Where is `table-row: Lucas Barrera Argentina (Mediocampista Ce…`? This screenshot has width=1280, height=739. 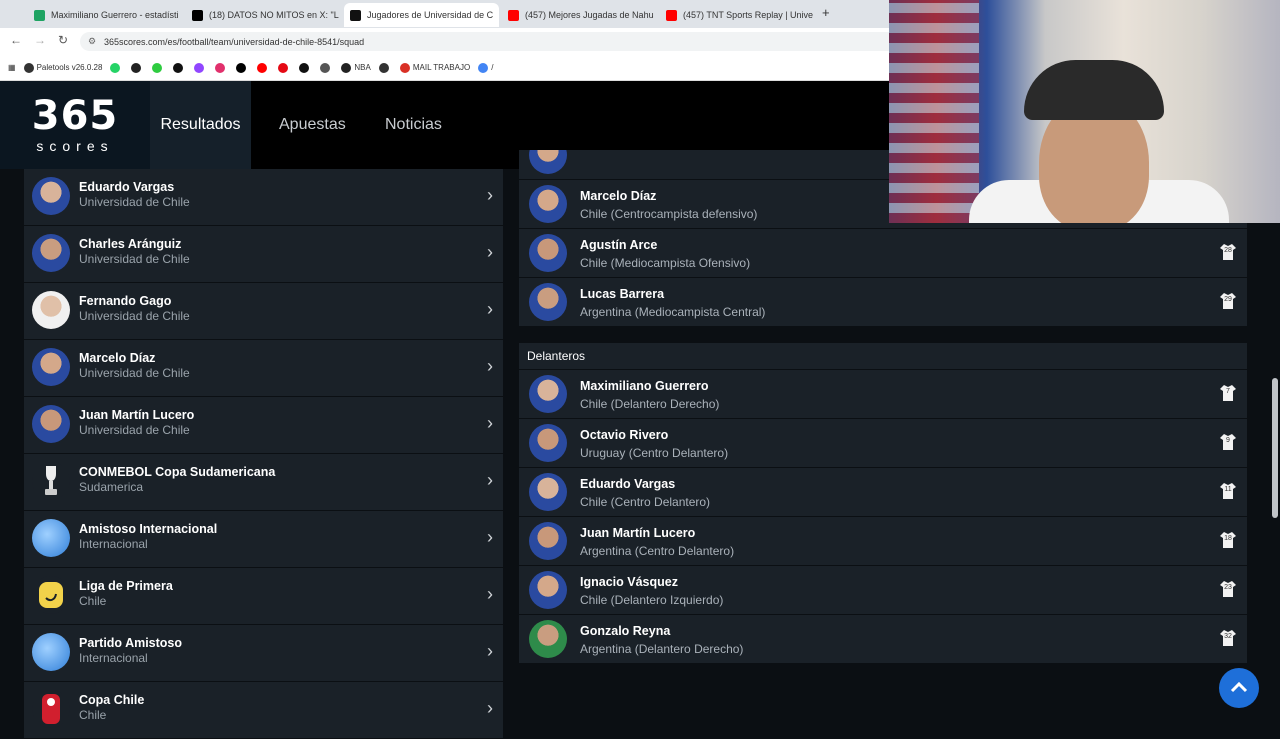
table-row: Lucas Barrera Argentina (Mediocampista Ce… is located at coordinates (883, 302).